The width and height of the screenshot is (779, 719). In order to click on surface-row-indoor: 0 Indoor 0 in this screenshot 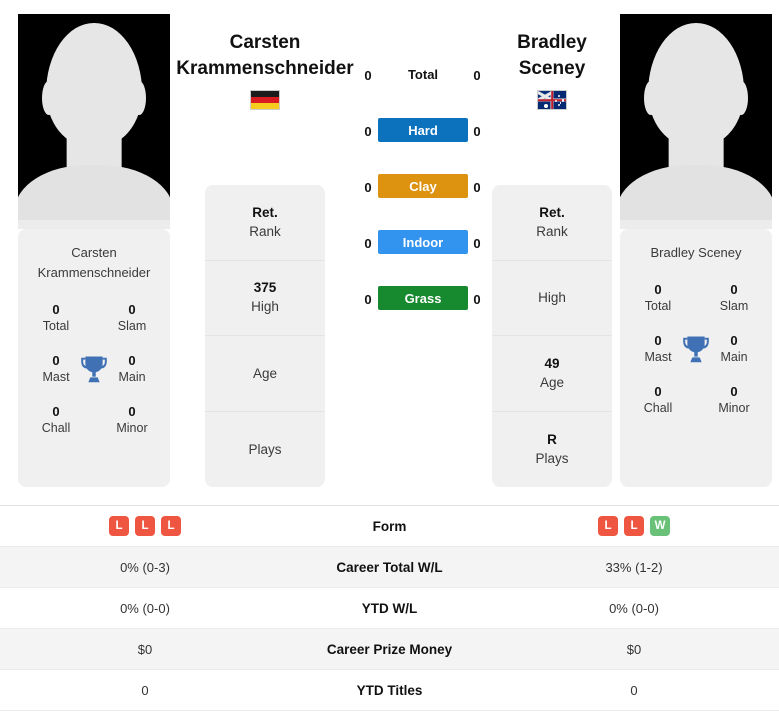, I will do `click(422, 258)`.